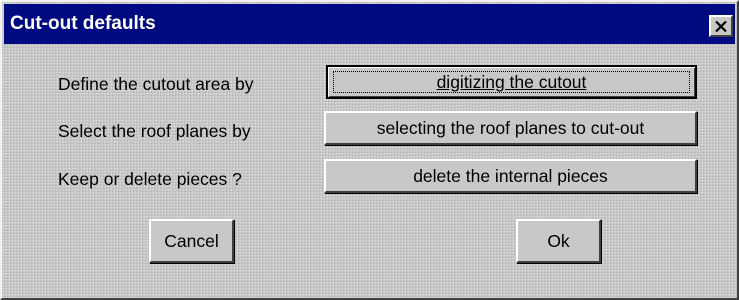  I want to click on cancel-button-label: Cancel, so click(191, 240).